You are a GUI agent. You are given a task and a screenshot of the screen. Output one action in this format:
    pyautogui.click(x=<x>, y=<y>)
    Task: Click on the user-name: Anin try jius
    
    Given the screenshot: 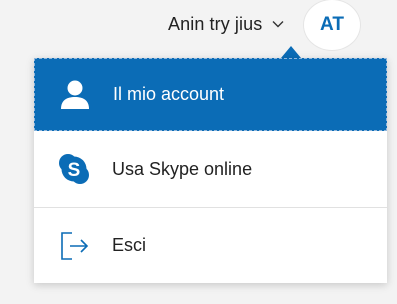 What is the action you would take?
    pyautogui.click(x=215, y=23)
    